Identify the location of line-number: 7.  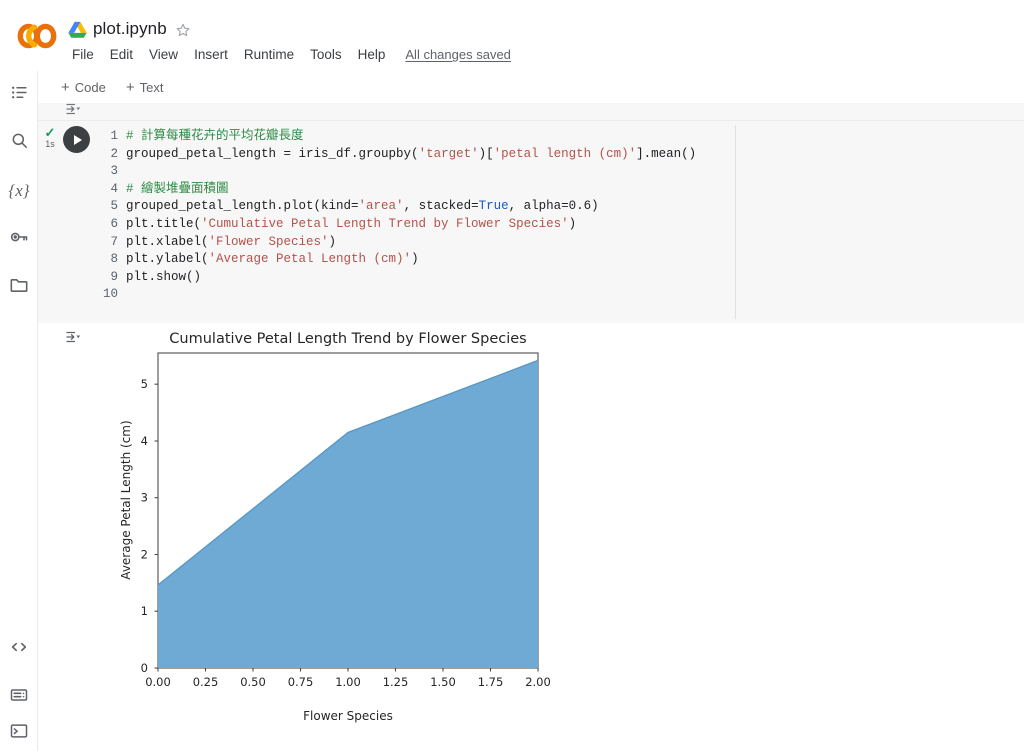
(114, 241).